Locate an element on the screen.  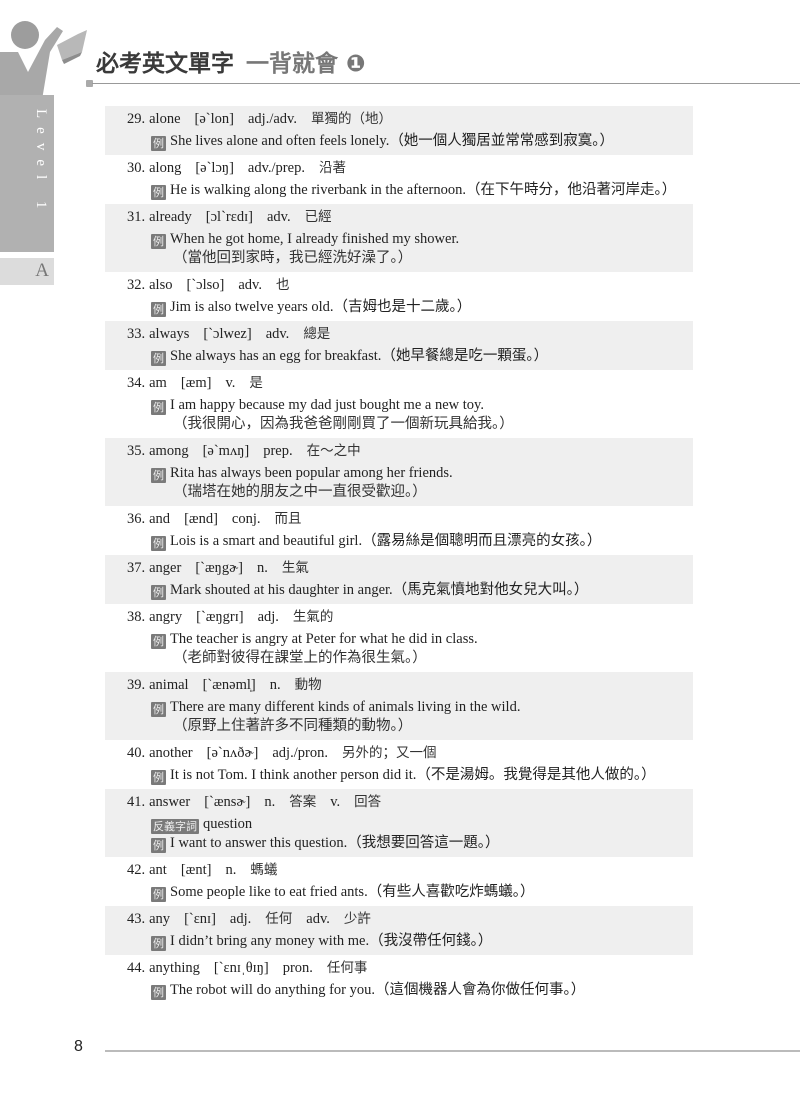
entry-part-of-speech: conj. is located at coordinates (246, 519).